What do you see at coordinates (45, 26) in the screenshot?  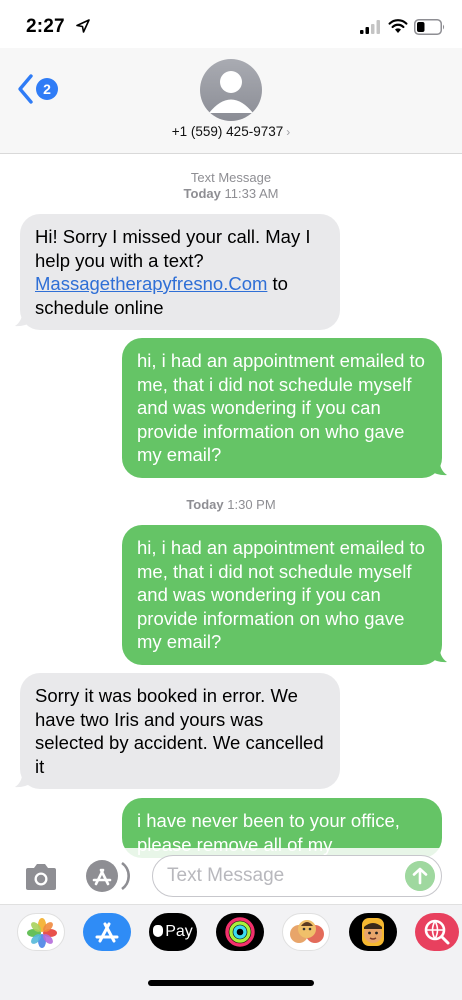 I see `status-time: 2:27` at bounding box center [45, 26].